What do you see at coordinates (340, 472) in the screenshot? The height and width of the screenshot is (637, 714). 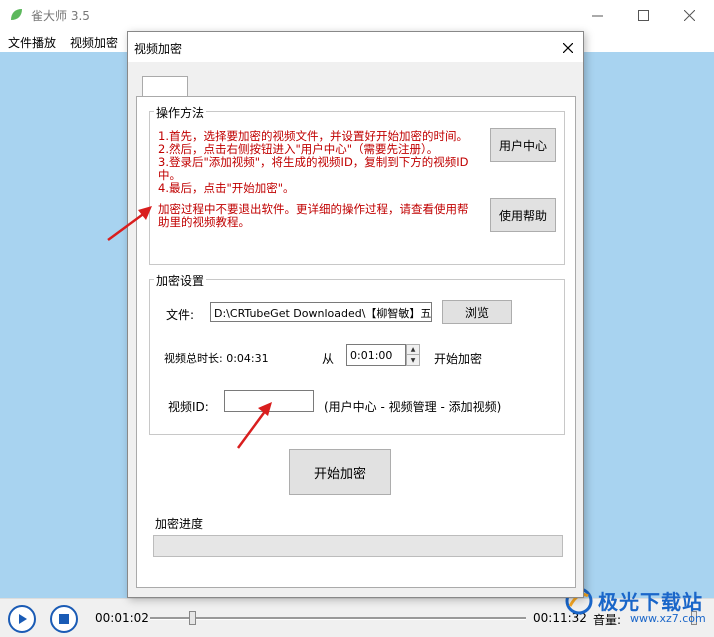 I see `start-encrypt-button: 开始加密` at bounding box center [340, 472].